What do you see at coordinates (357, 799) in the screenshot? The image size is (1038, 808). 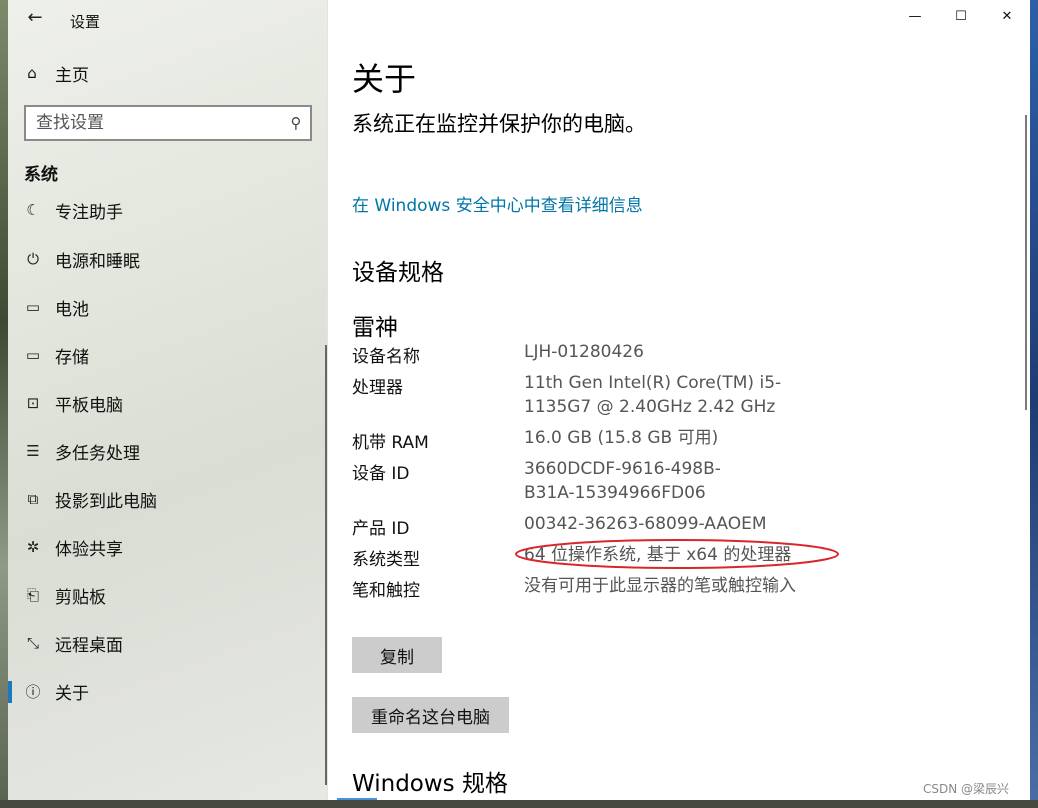 I see `taskbar-indicator` at bounding box center [357, 799].